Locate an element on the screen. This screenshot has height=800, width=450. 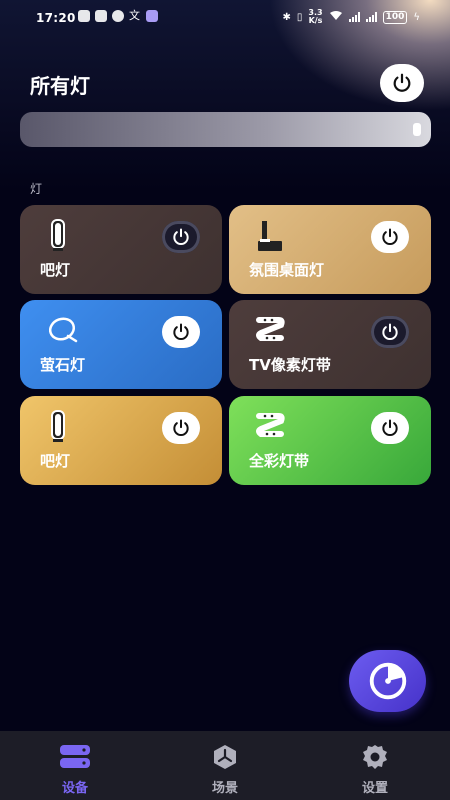
bottom-tab-bar: 设备 场景 设置 is located at coordinates (225, 765).